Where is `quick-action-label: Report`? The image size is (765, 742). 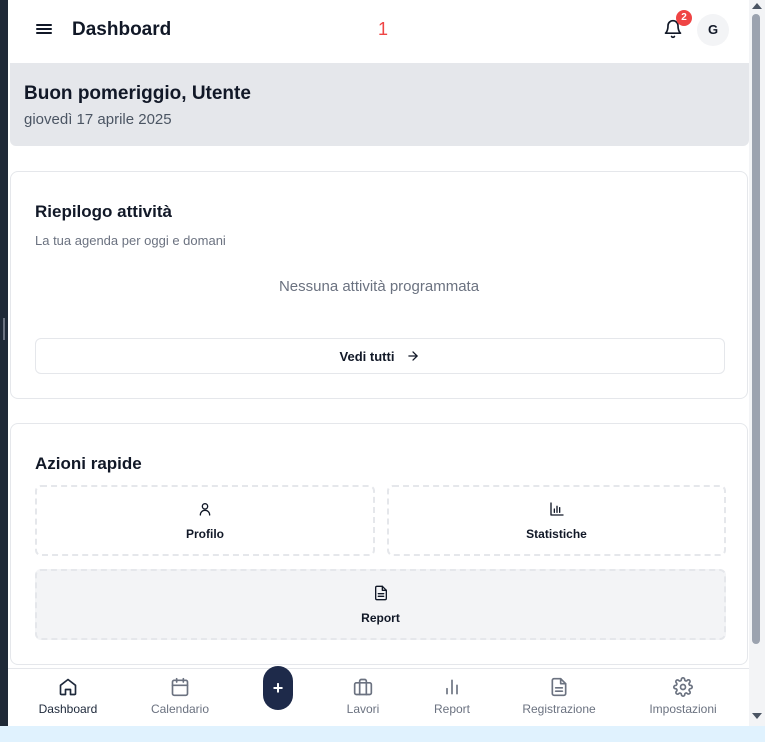
quick-action-label: Report is located at coordinates (380, 617).